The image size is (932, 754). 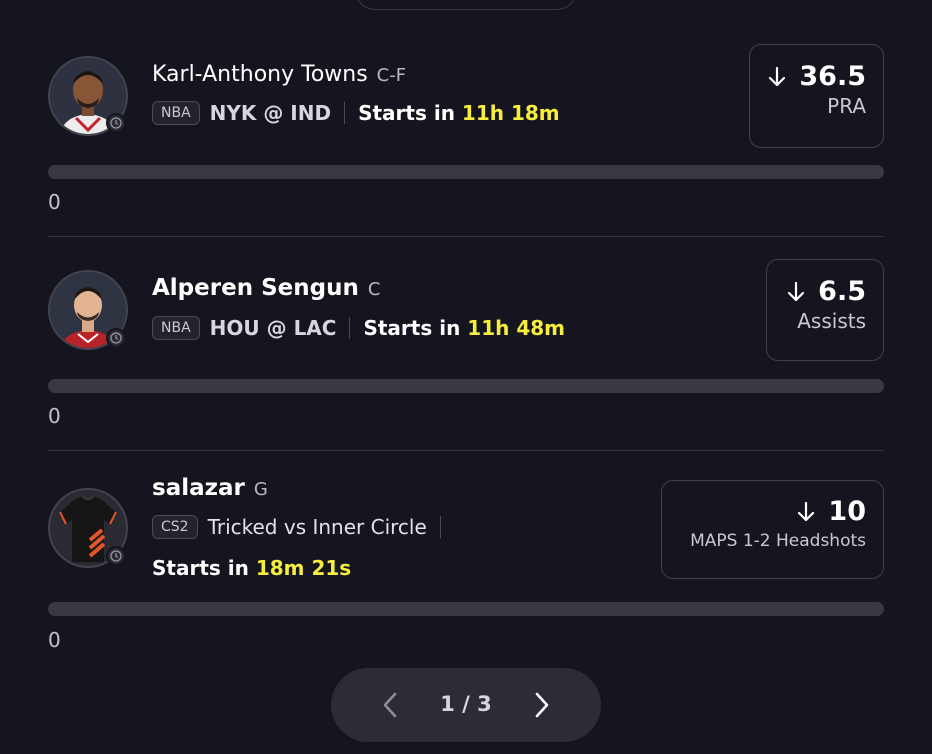 I want to click on matchup-label: NYK @ IND, so click(x=270, y=113).